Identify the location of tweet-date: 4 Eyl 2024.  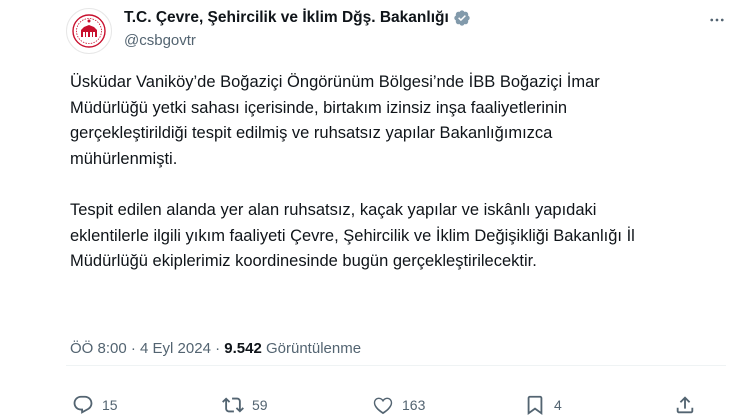
(175, 348).